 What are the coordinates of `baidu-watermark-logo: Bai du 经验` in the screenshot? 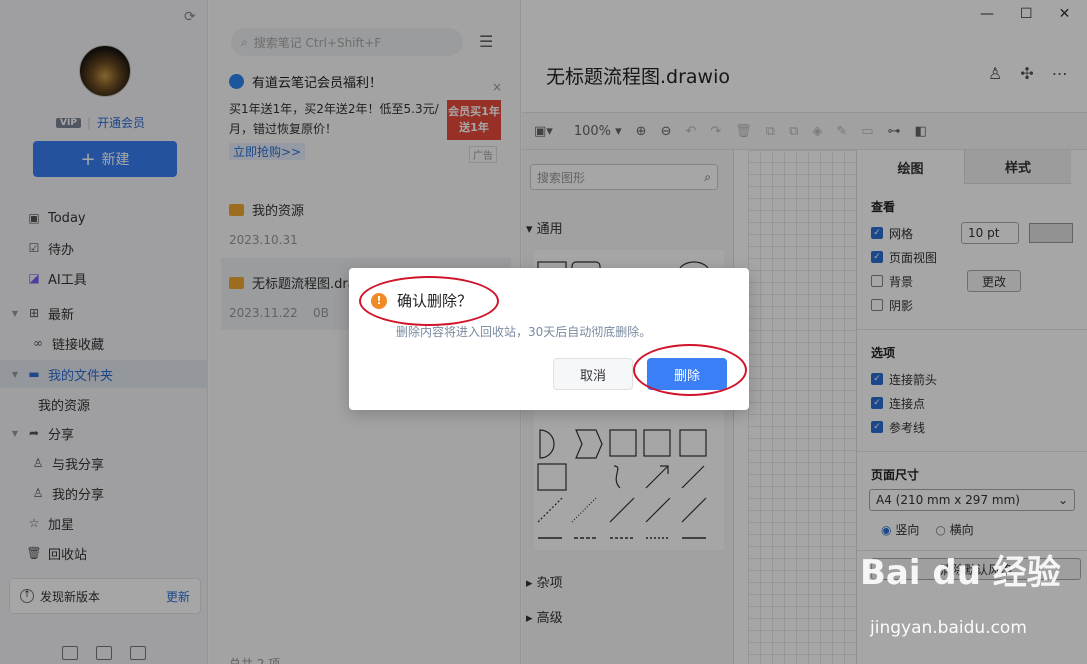 It's located at (960, 569).